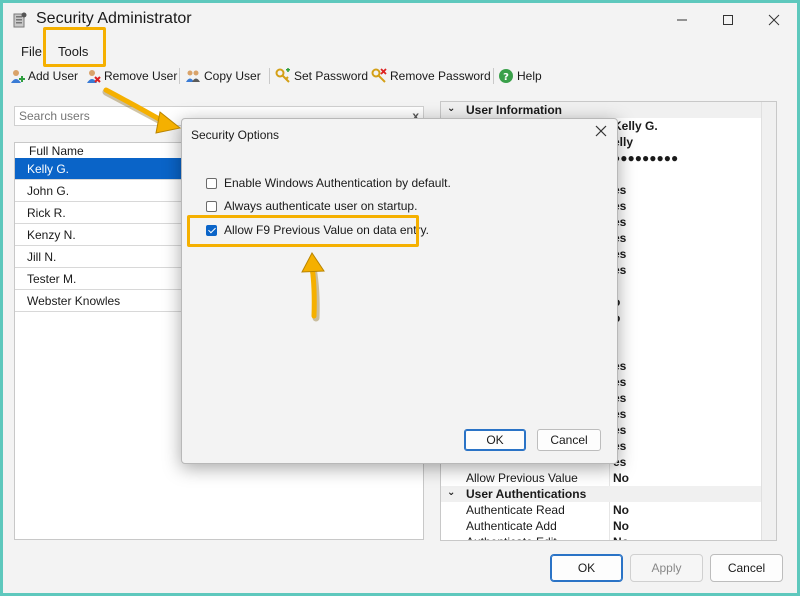  I want to click on column-header-label: Full Name, so click(56, 151).